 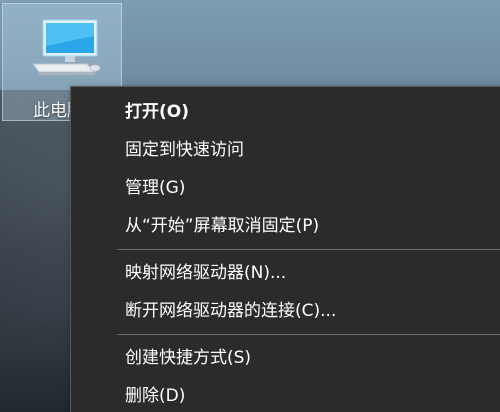 What do you see at coordinates (66, 47) in the screenshot?
I see `this-pc-icon` at bounding box center [66, 47].